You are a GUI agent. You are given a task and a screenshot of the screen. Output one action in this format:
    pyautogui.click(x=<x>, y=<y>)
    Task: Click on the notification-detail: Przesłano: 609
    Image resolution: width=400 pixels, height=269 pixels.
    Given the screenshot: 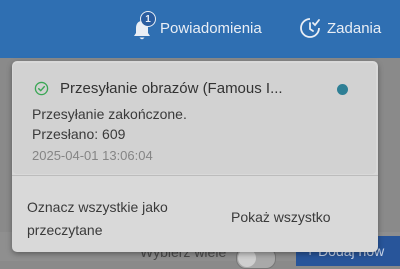 What is the action you would take?
    pyautogui.click(x=79, y=134)
    